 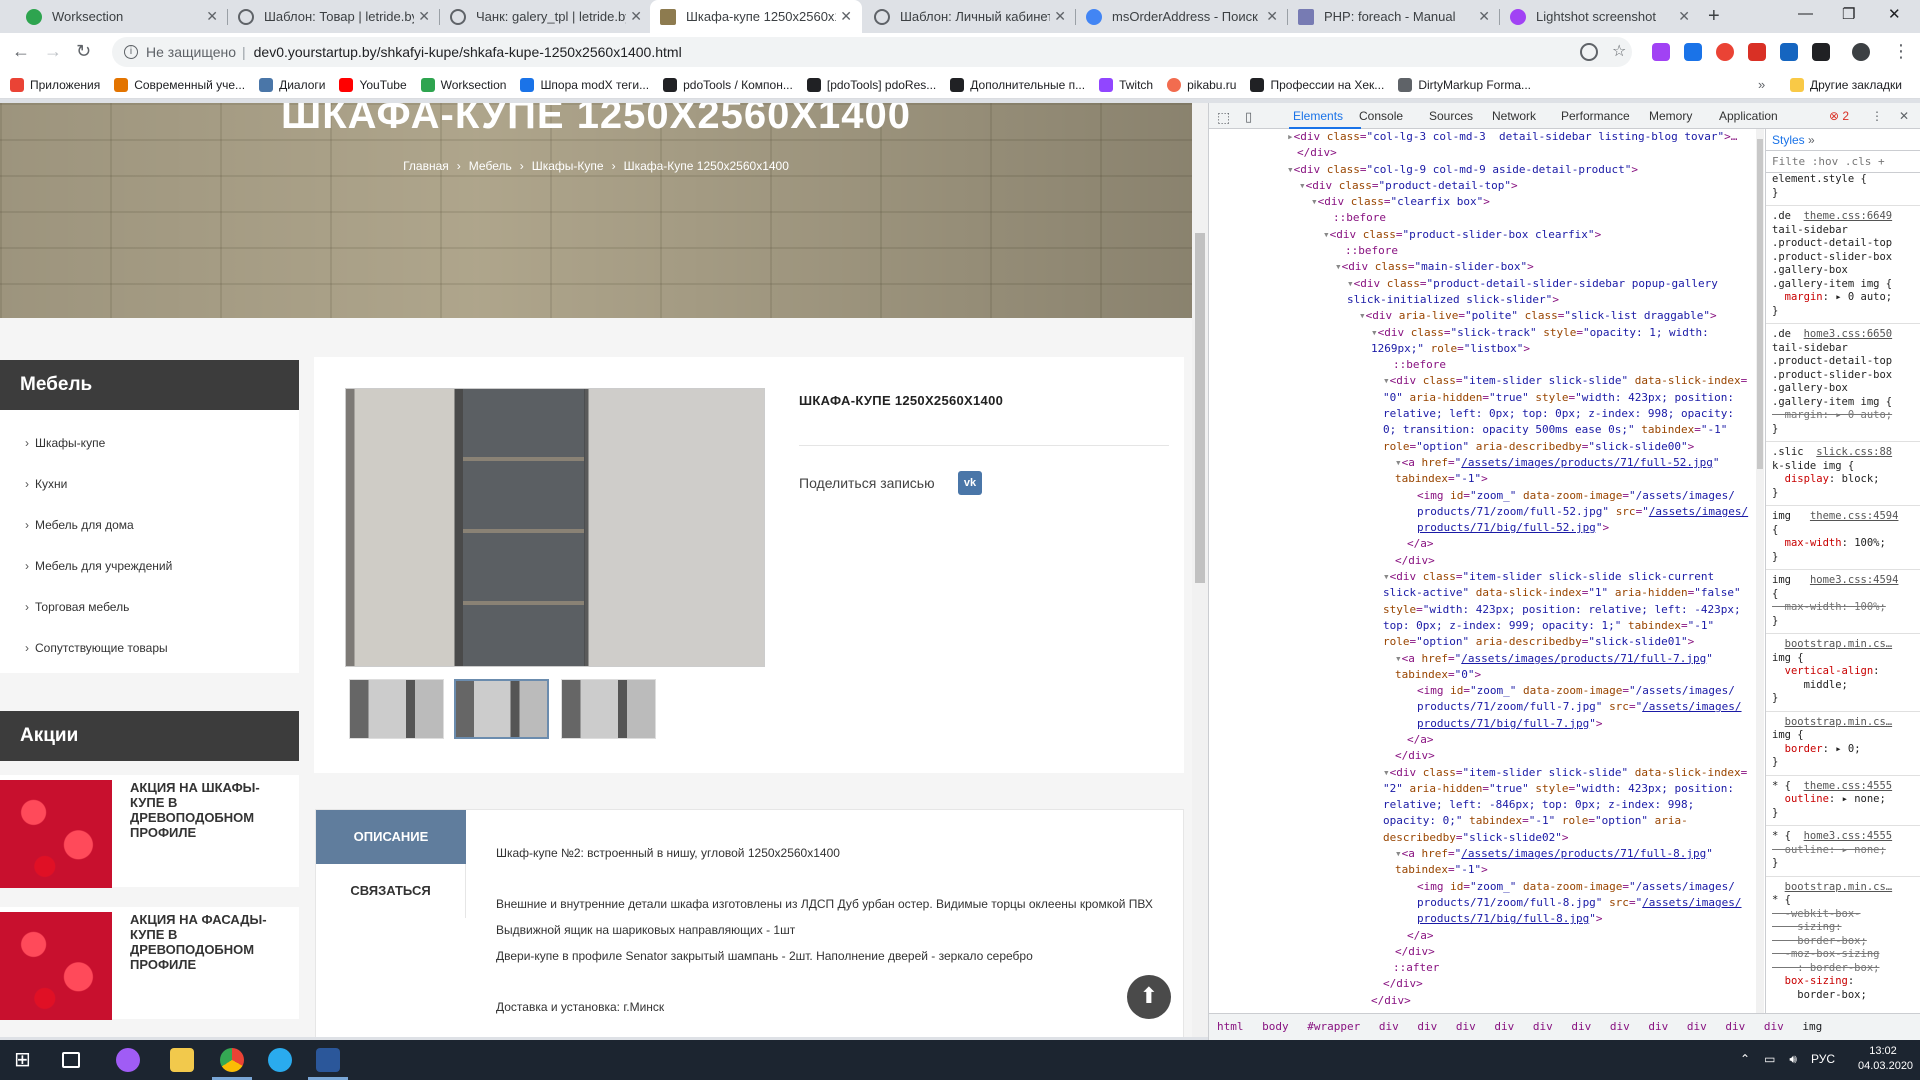 What do you see at coordinates (501, 709) in the screenshot?
I see `product-thumbnail-current` at bounding box center [501, 709].